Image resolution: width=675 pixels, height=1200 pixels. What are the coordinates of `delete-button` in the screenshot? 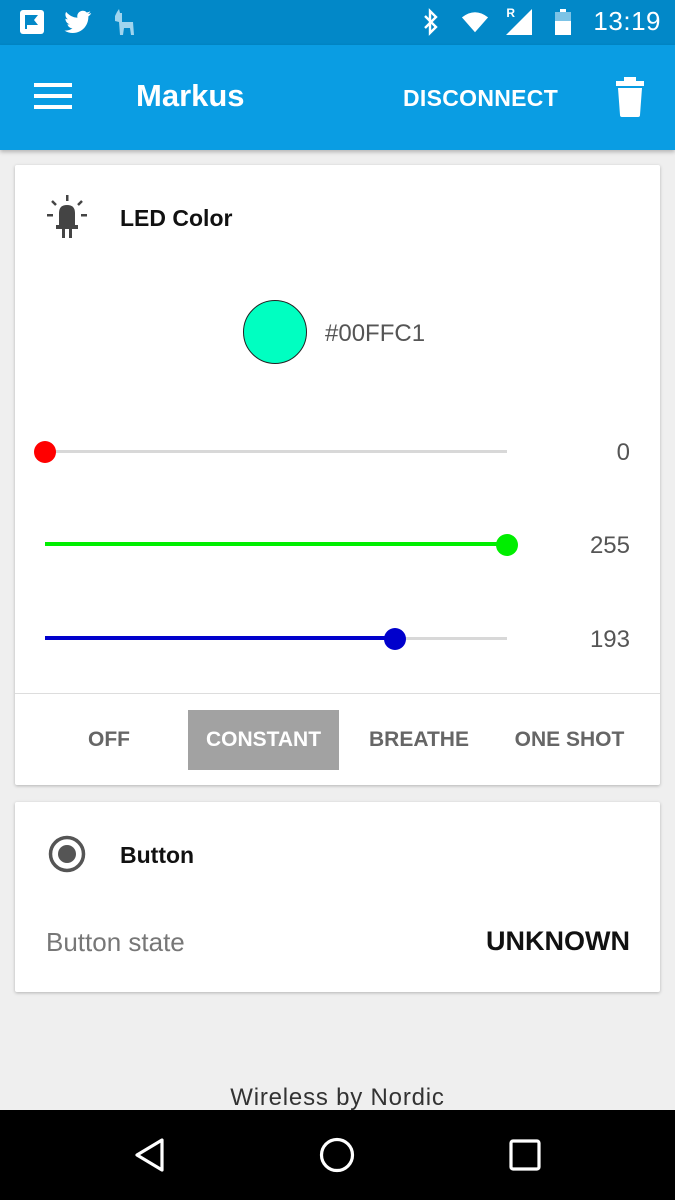 It's located at (630, 97).